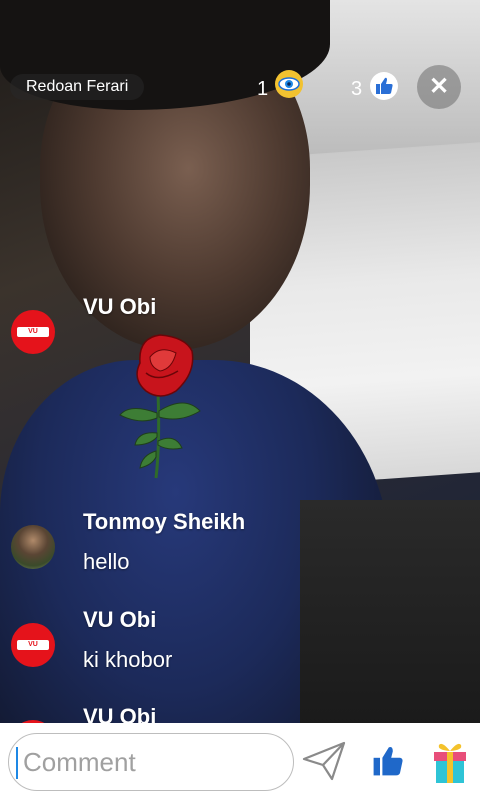 The height and width of the screenshot is (800, 480). I want to click on text-cursor, so click(17, 763).